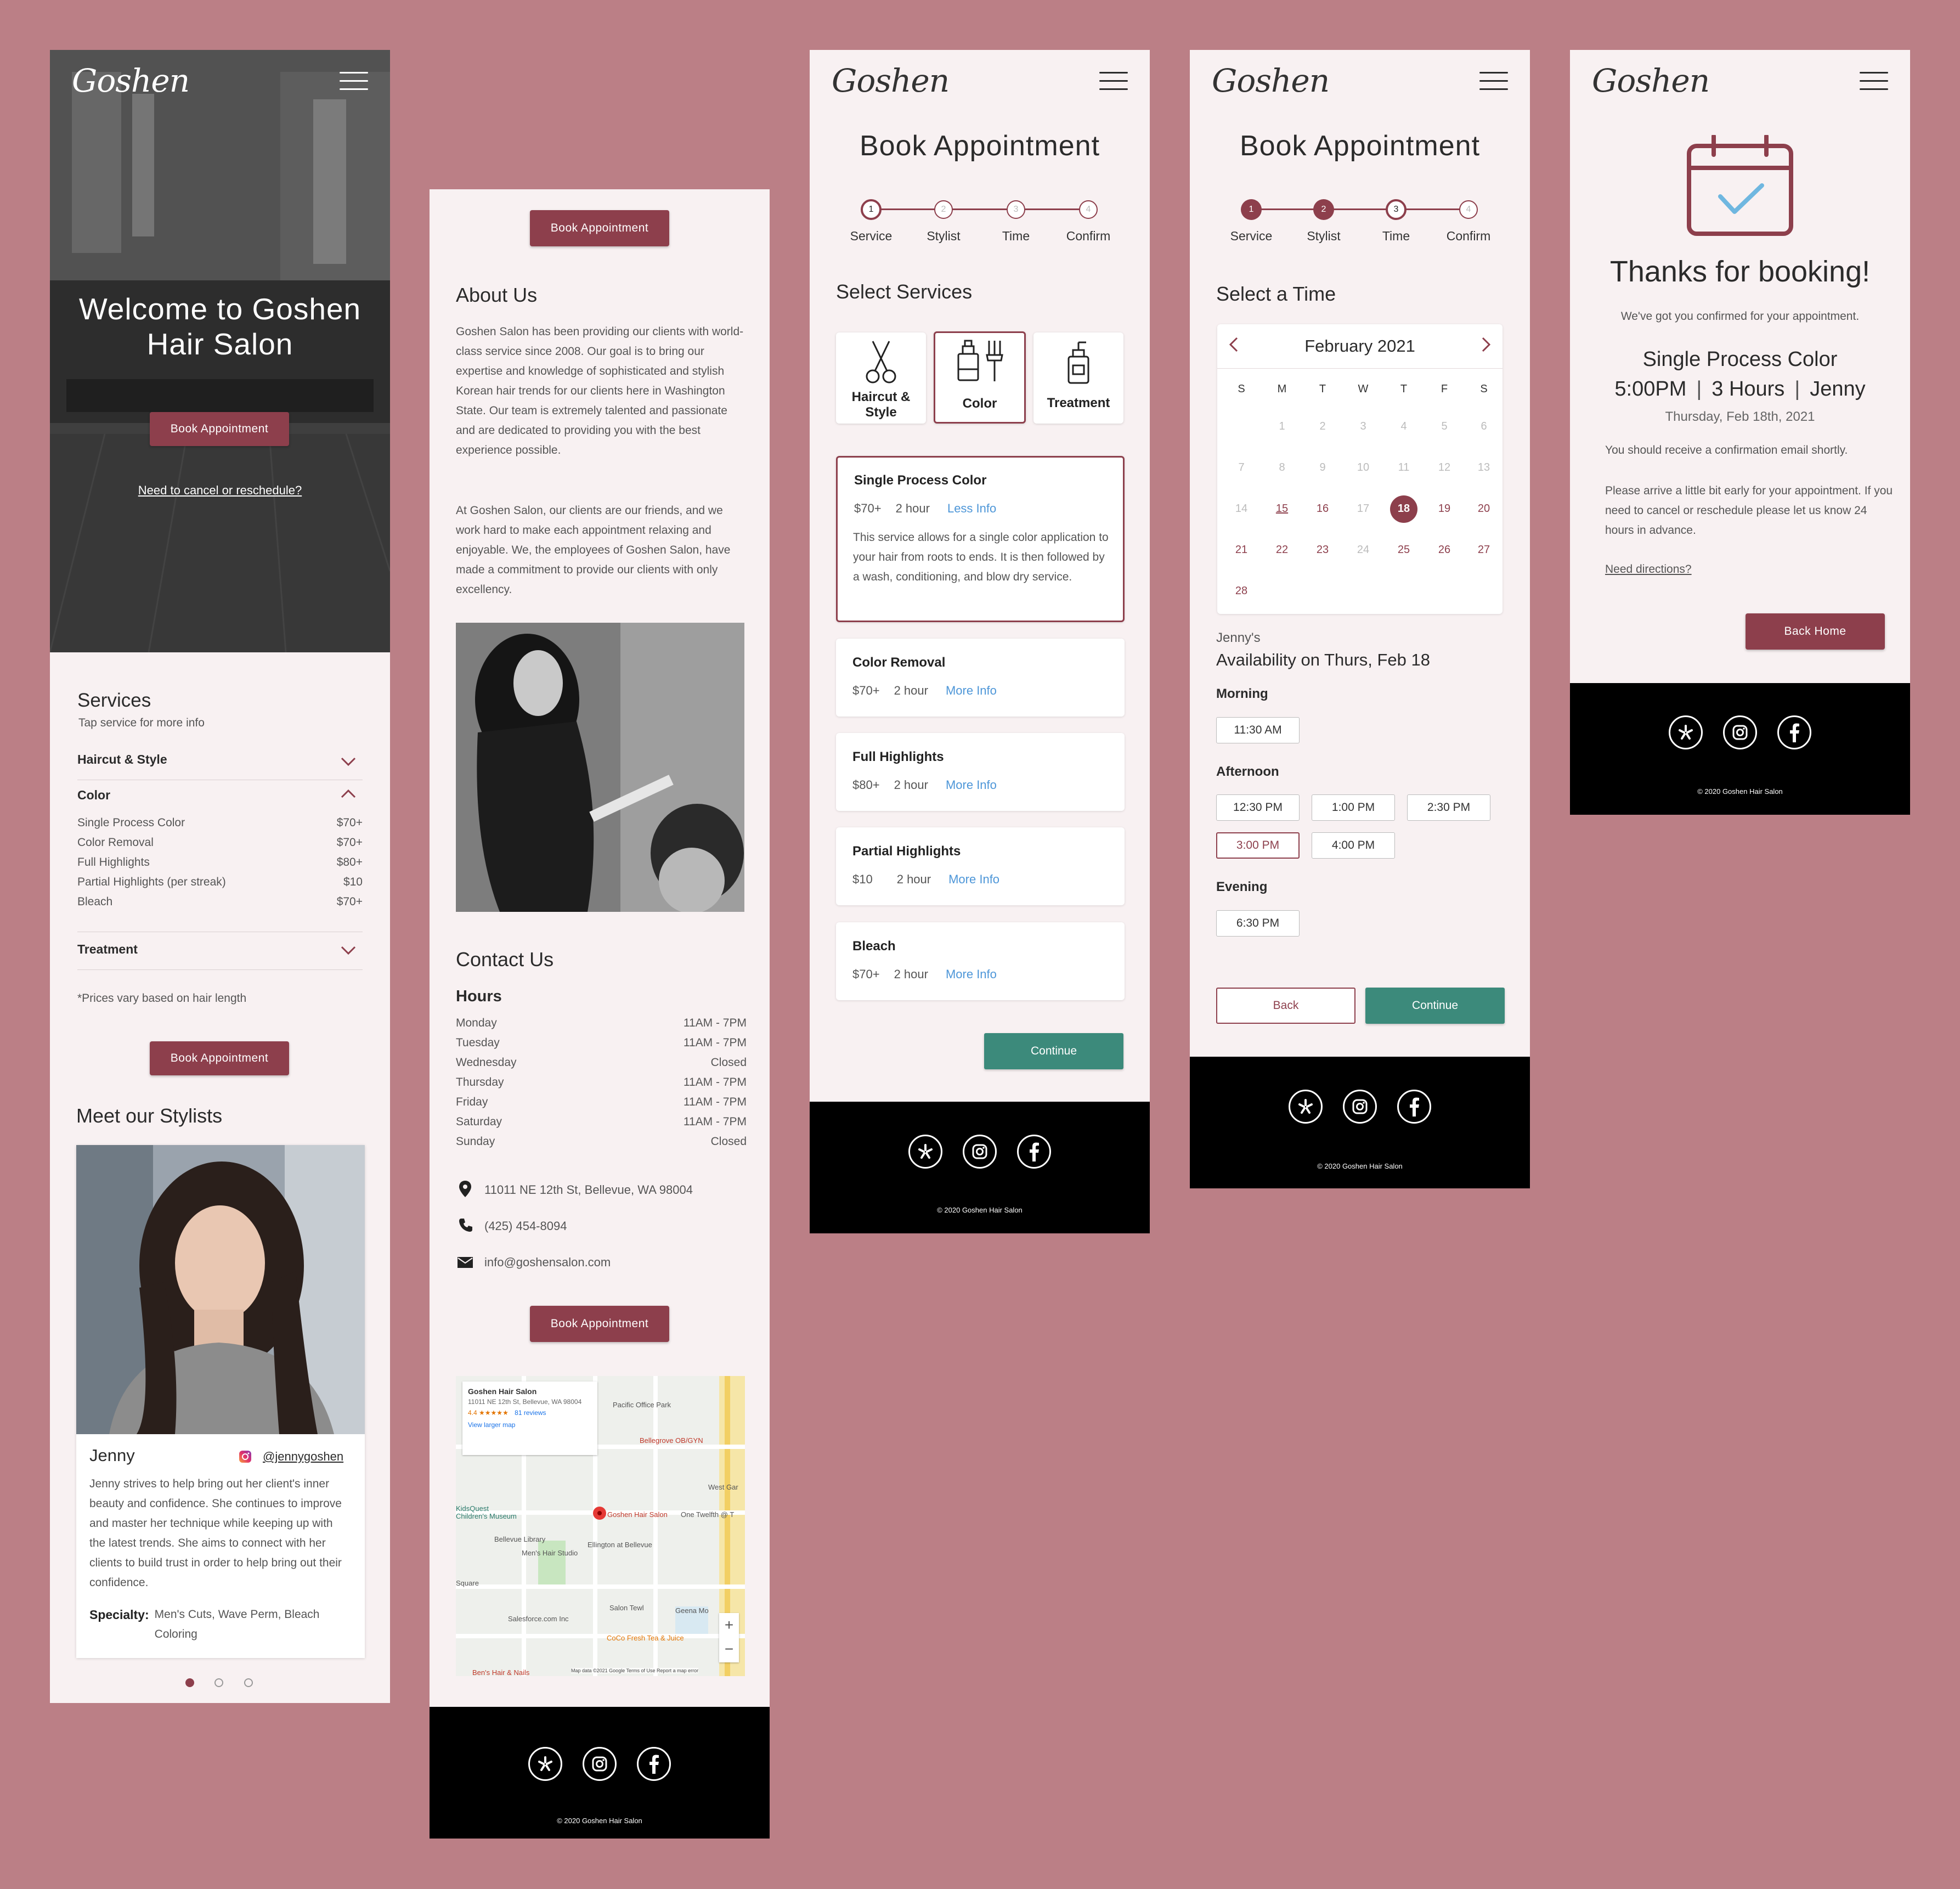 Image resolution: width=1960 pixels, height=1889 pixels. I want to click on time-slot: 12:30 PM, so click(1258, 807).